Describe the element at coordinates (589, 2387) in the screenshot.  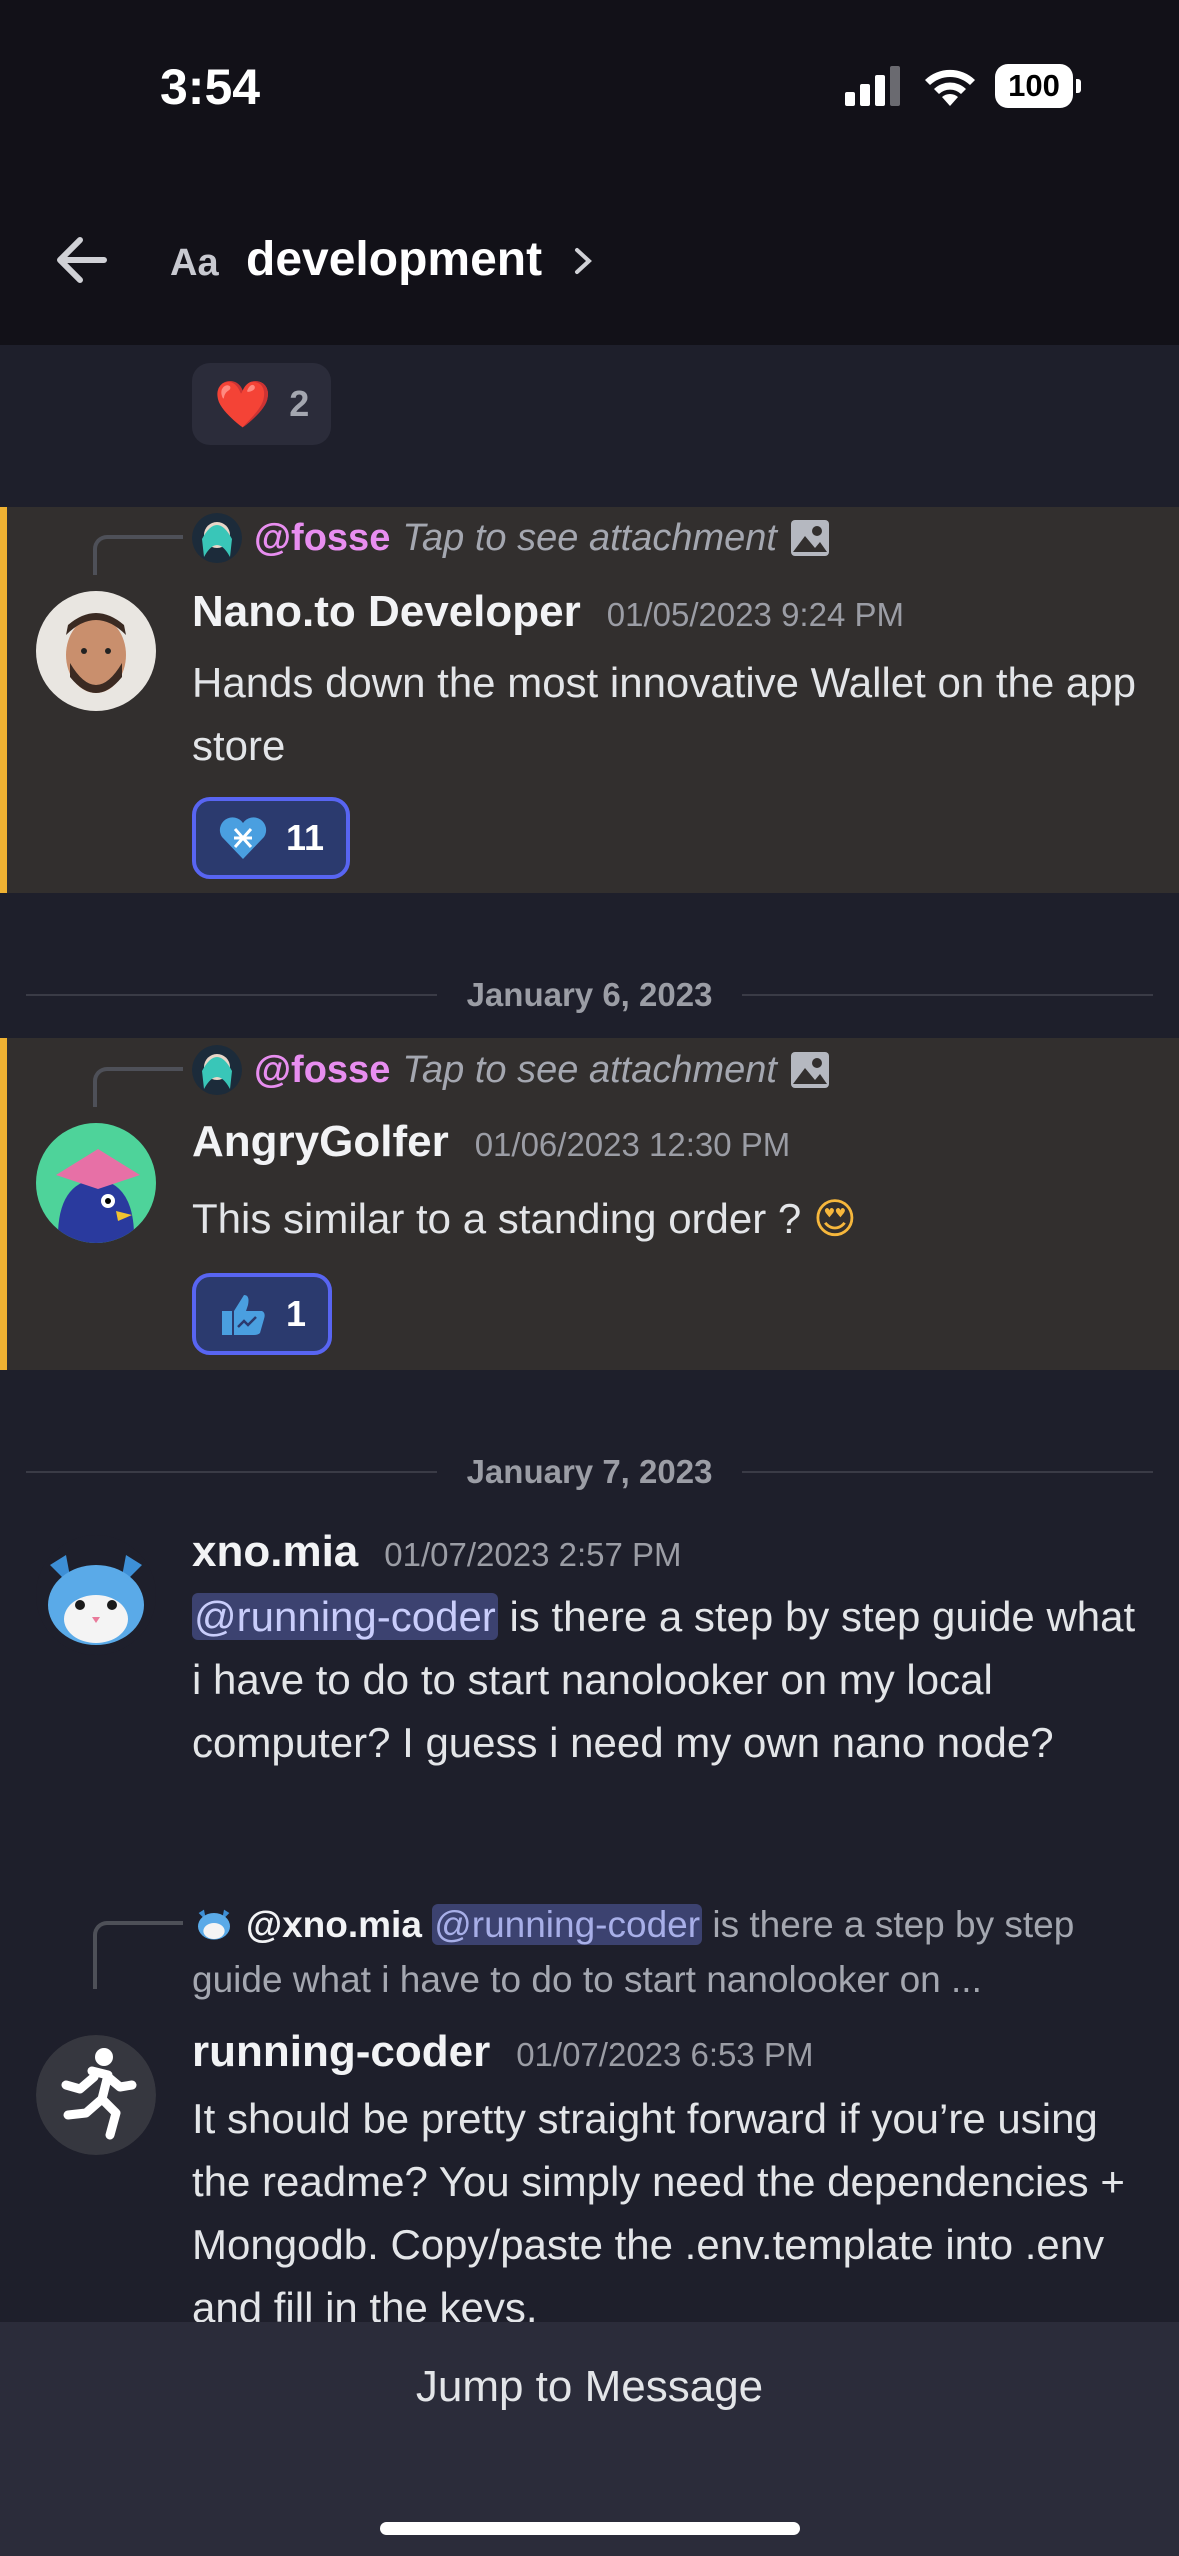
I see `jump-to-message-button: Jump to Message` at that location.